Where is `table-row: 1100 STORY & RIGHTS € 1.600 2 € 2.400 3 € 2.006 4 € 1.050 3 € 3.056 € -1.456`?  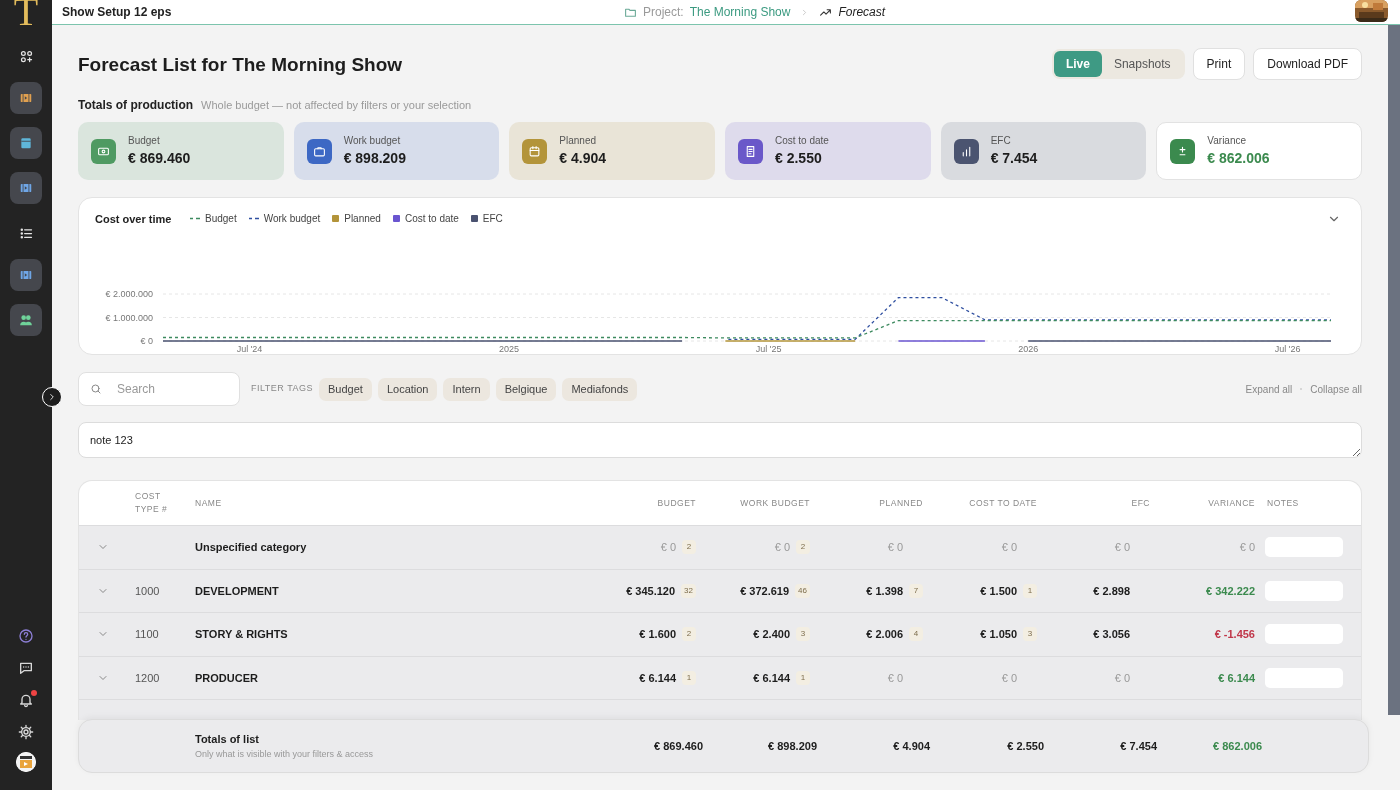 table-row: 1100 STORY & RIGHTS € 1.600 2 € 2.400 3 € 2.006 4 € 1.050 3 € 3.056 € -1.456 is located at coordinates (720, 634).